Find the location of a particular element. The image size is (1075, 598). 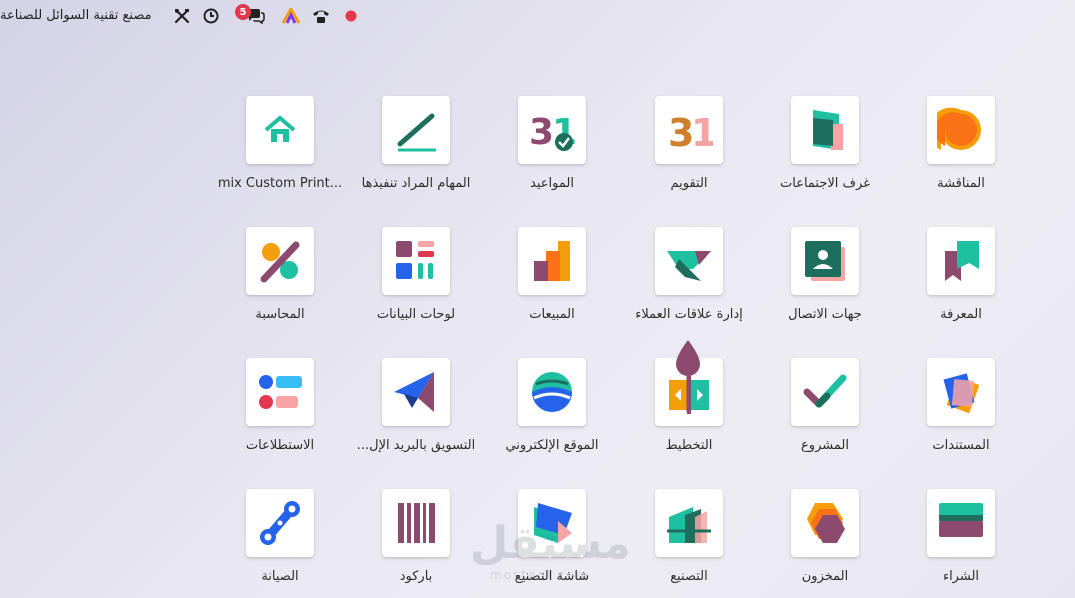

app-barcode: باركود is located at coordinates (416, 543).